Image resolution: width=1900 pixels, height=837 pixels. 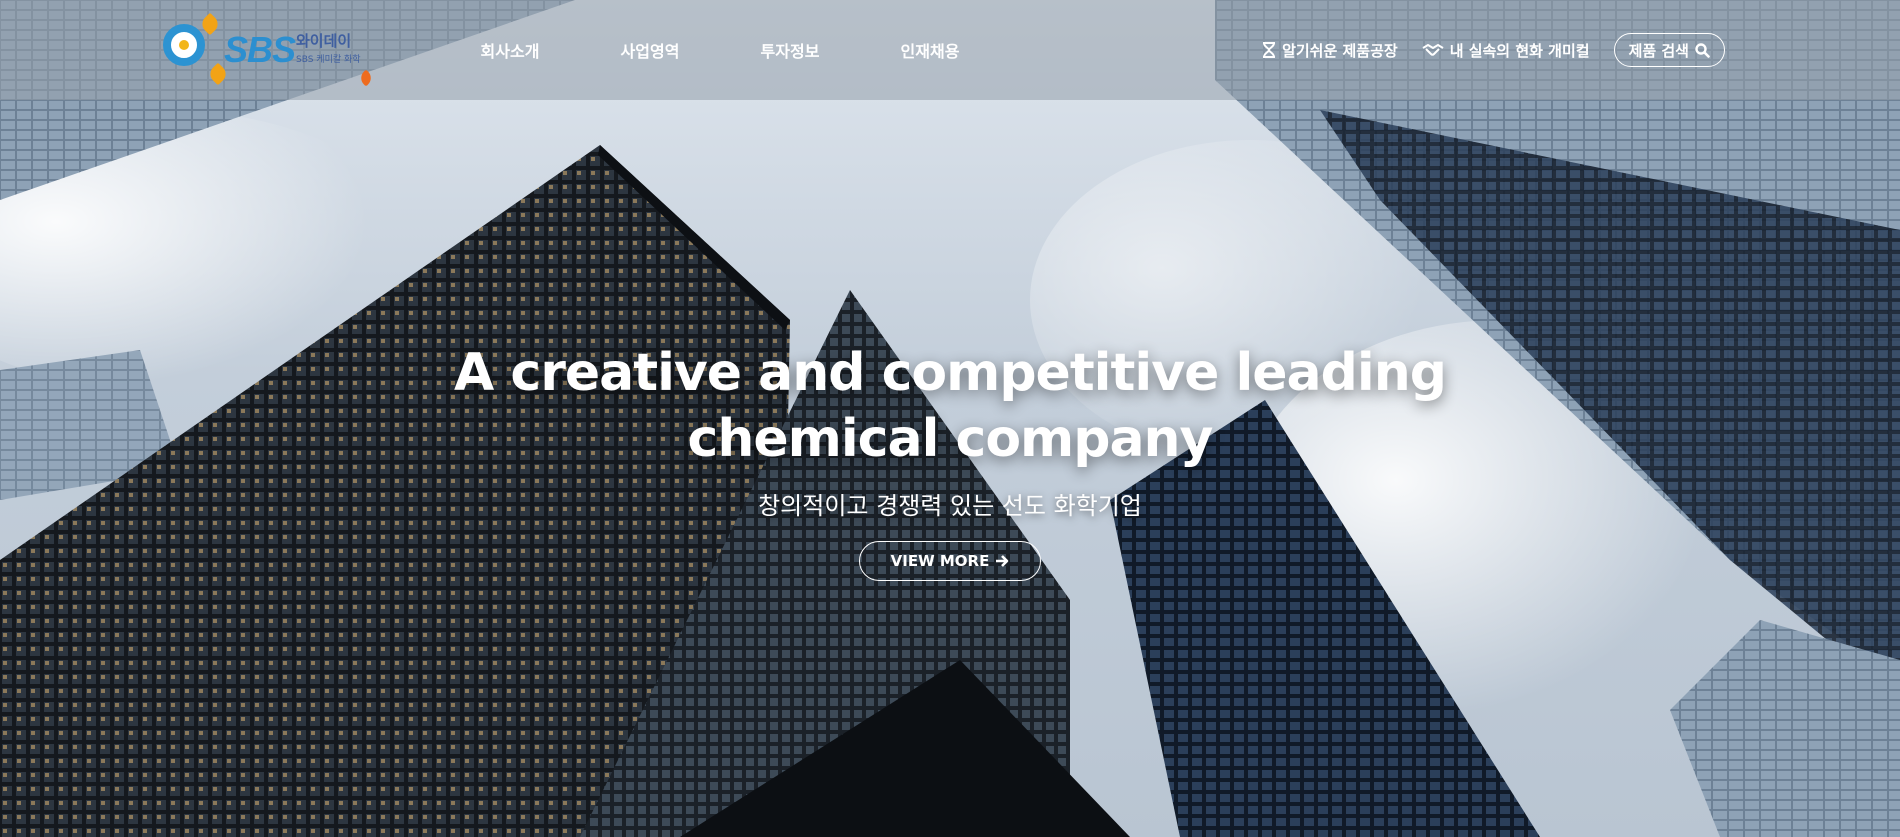 I want to click on hourglass-icon, so click(x=1269, y=50).